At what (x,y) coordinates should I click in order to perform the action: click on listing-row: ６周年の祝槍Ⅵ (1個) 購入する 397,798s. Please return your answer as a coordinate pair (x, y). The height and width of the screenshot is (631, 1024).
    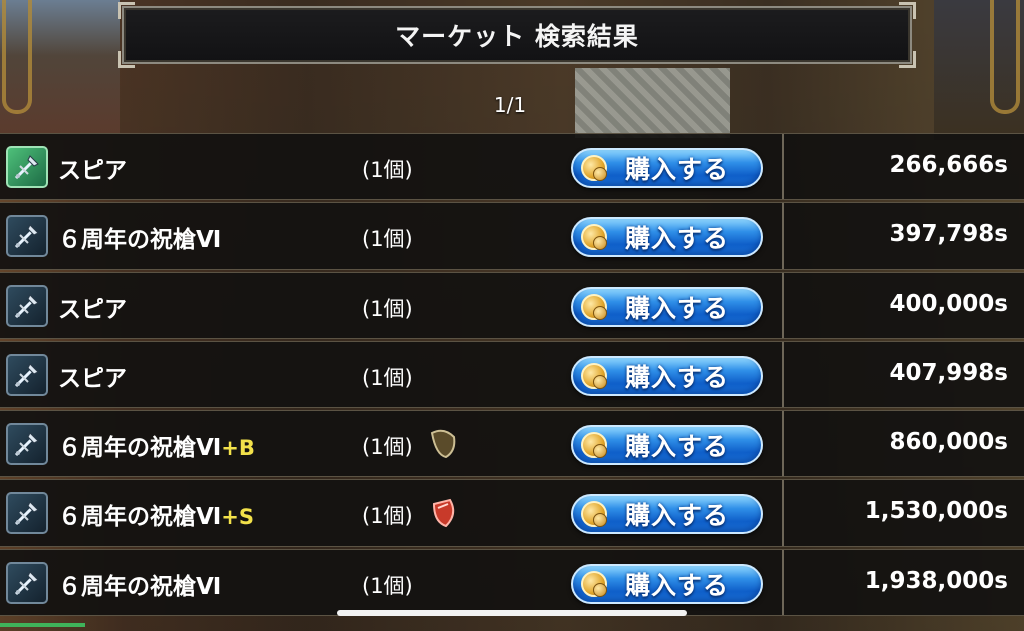
    Looking at the image, I should click on (512, 236).